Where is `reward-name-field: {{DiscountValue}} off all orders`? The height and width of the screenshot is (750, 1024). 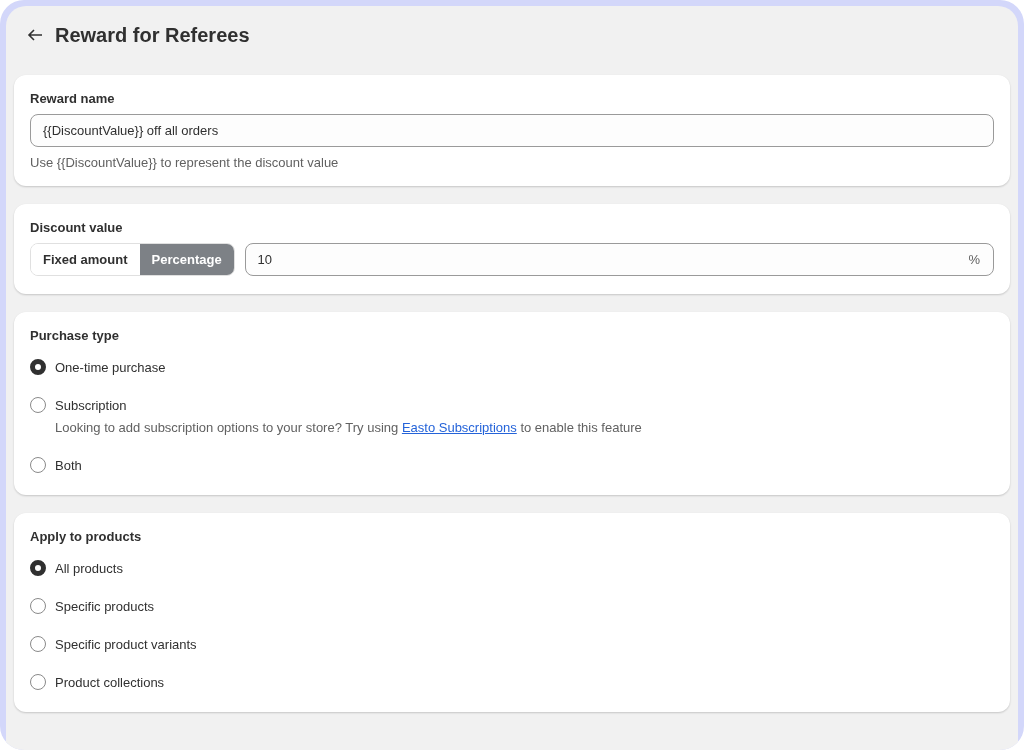
reward-name-field: {{DiscountValue}} off all orders is located at coordinates (512, 130).